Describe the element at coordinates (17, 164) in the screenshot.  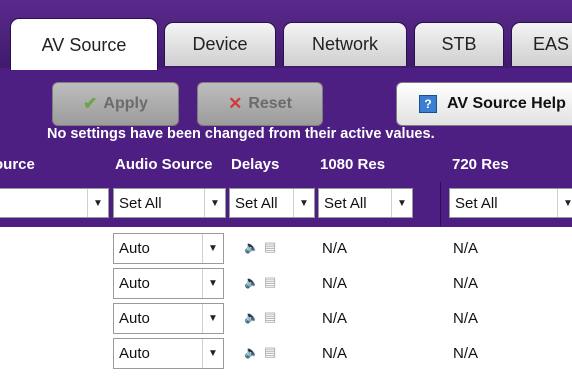
I see `column-header-source: Source` at that location.